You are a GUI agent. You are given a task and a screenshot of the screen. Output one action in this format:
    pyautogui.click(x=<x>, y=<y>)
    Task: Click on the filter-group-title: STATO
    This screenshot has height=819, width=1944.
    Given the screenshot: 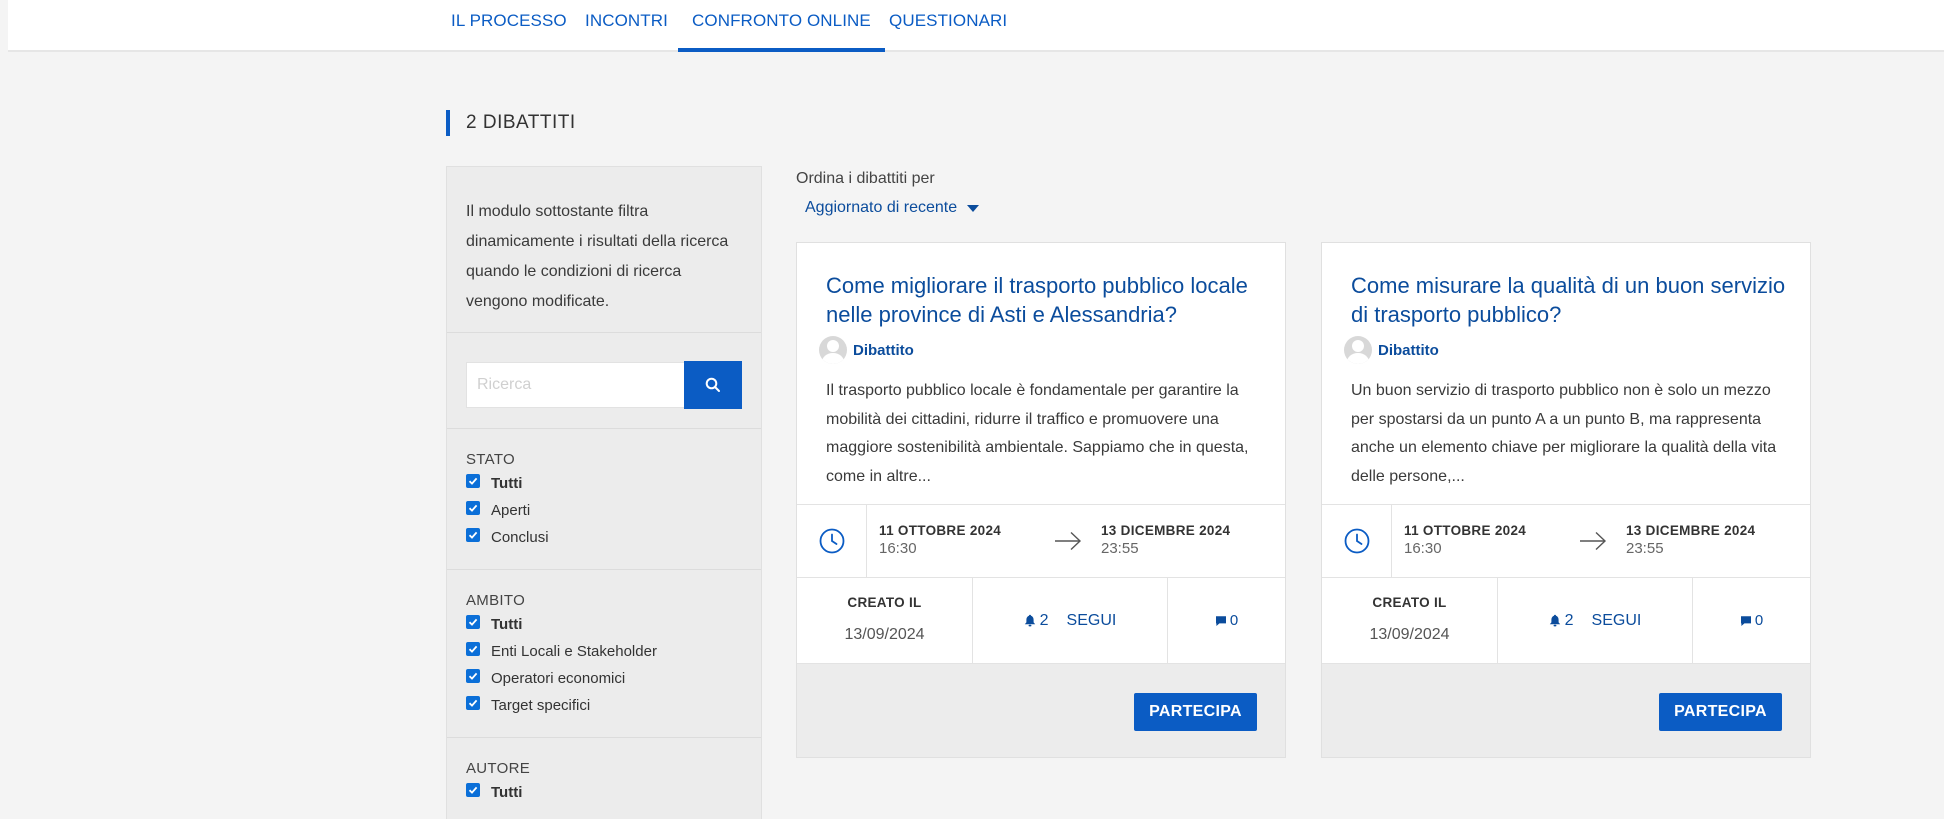 What is the action you would take?
    pyautogui.click(x=491, y=459)
    